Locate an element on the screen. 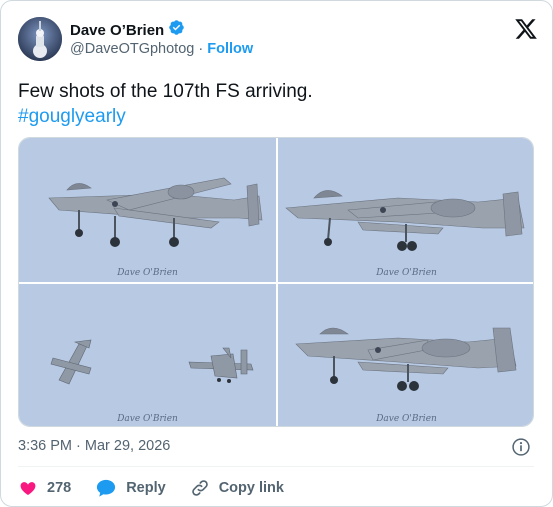  divider is located at coordinates (276, 466).